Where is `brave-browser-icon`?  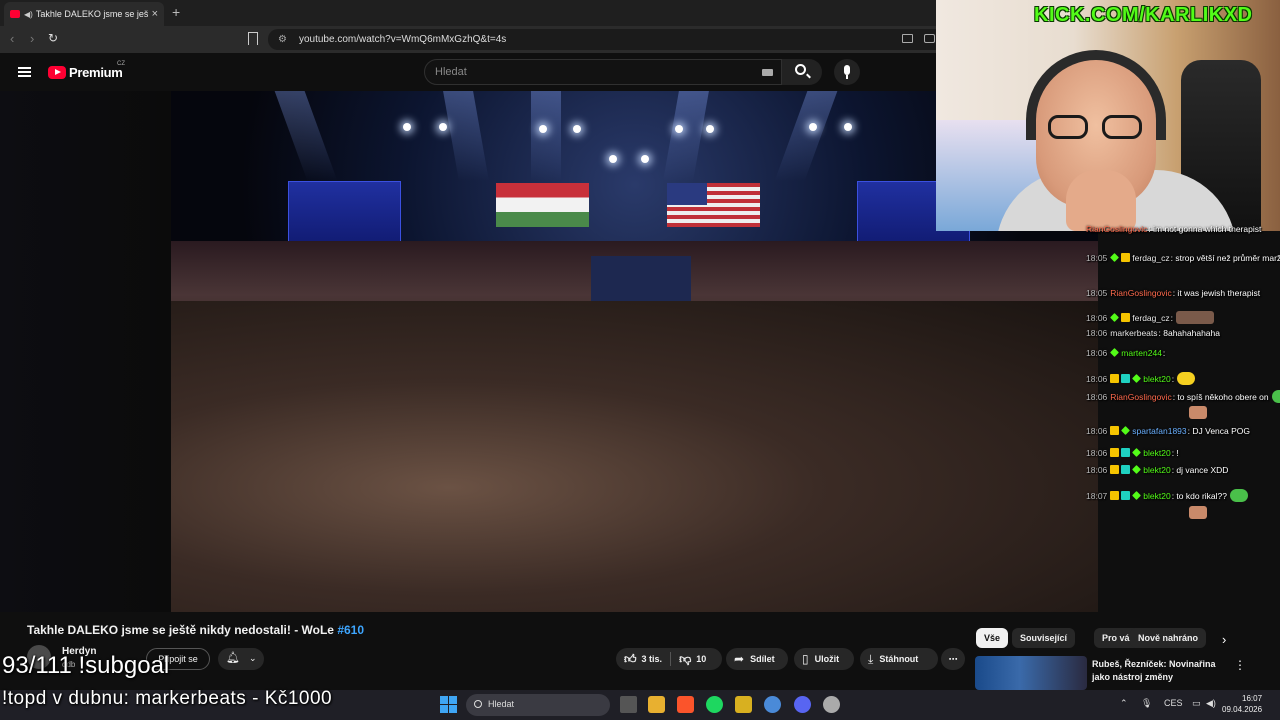 brave-browser-icon is located at coordinates (685, 704).